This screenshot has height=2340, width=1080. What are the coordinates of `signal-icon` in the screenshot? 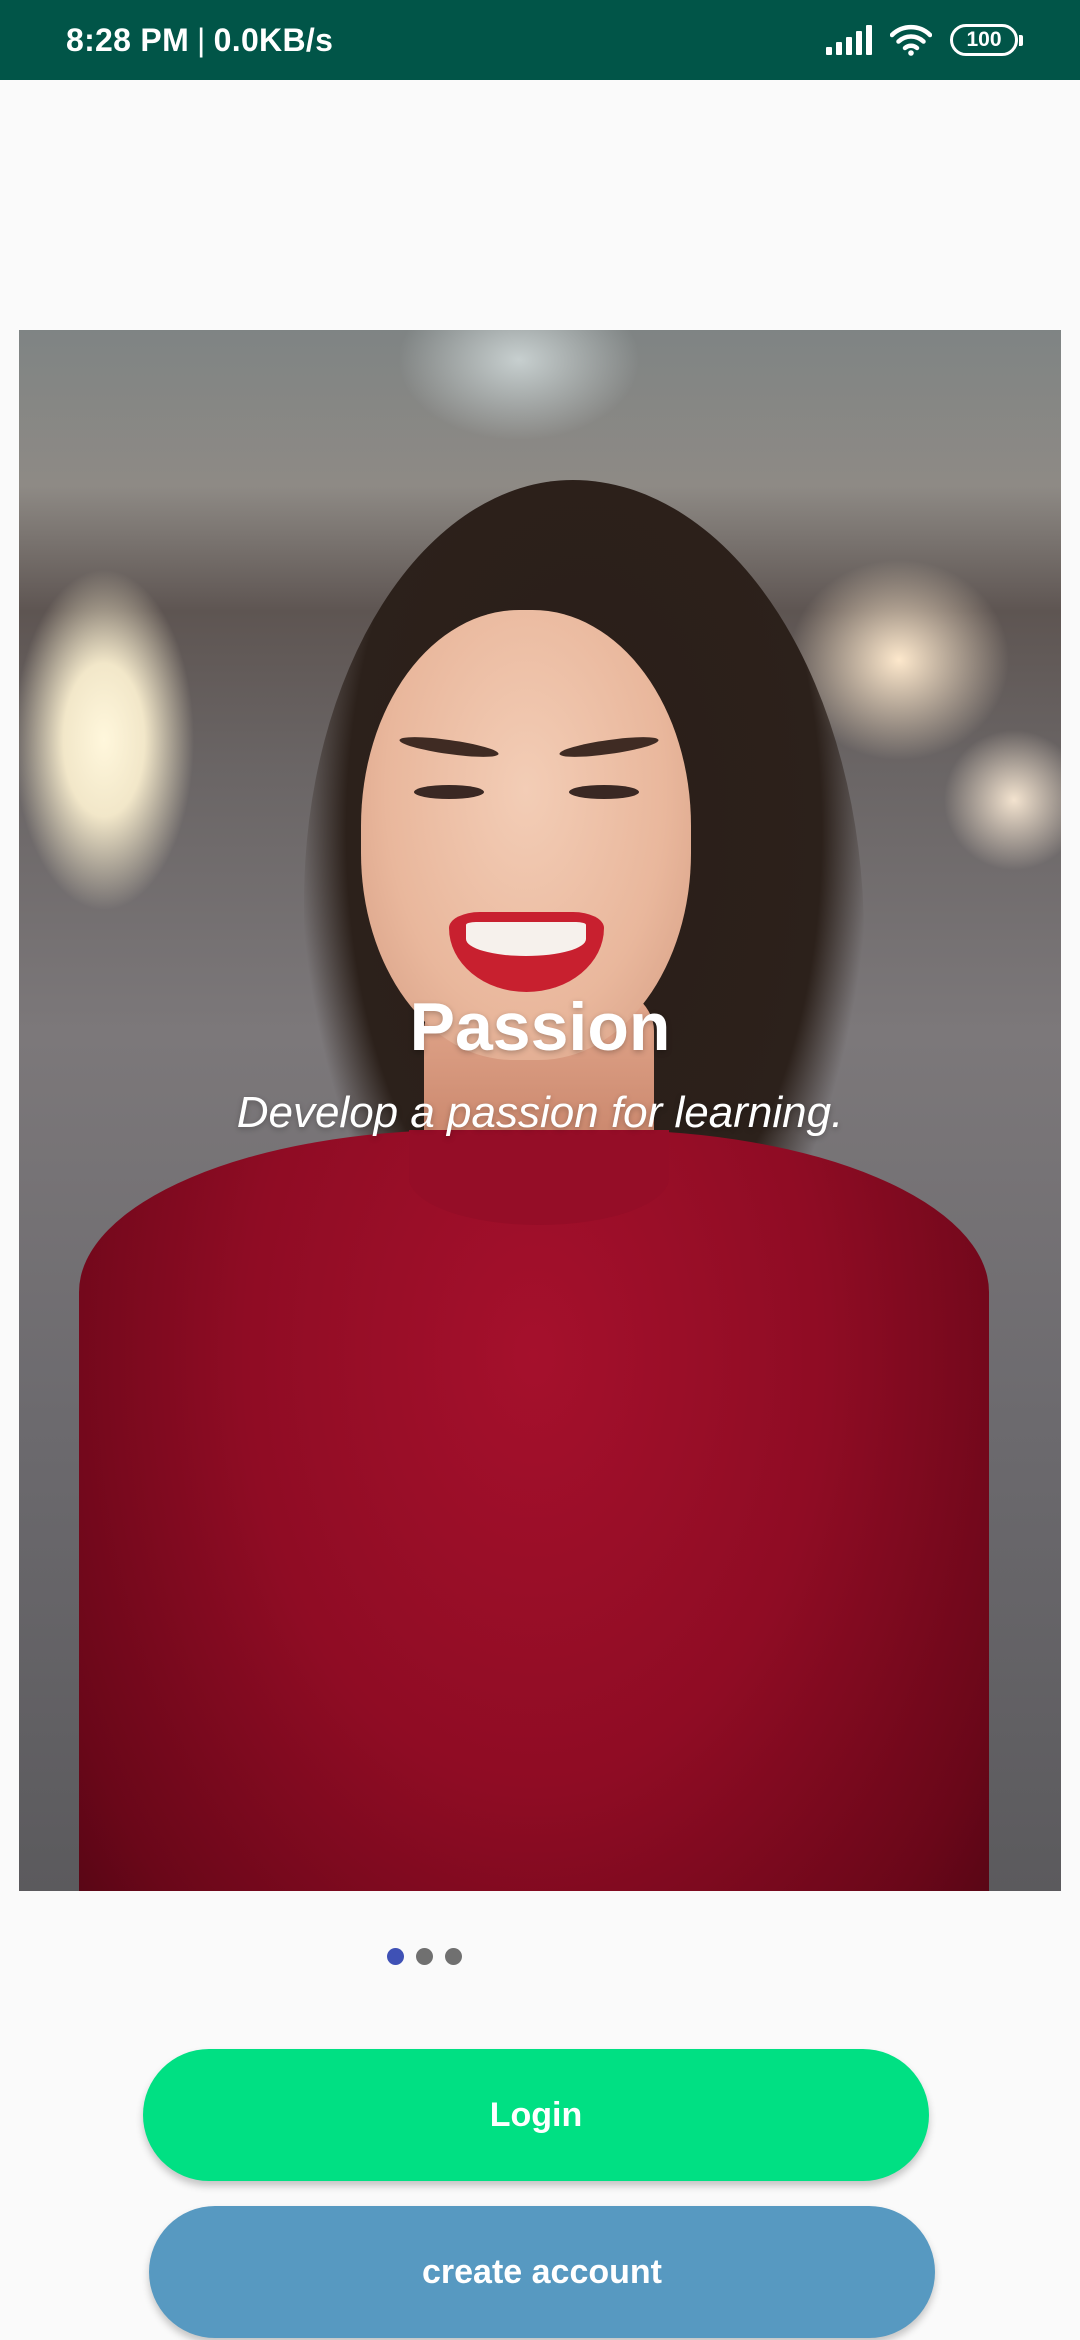 It's located at (849, 40).